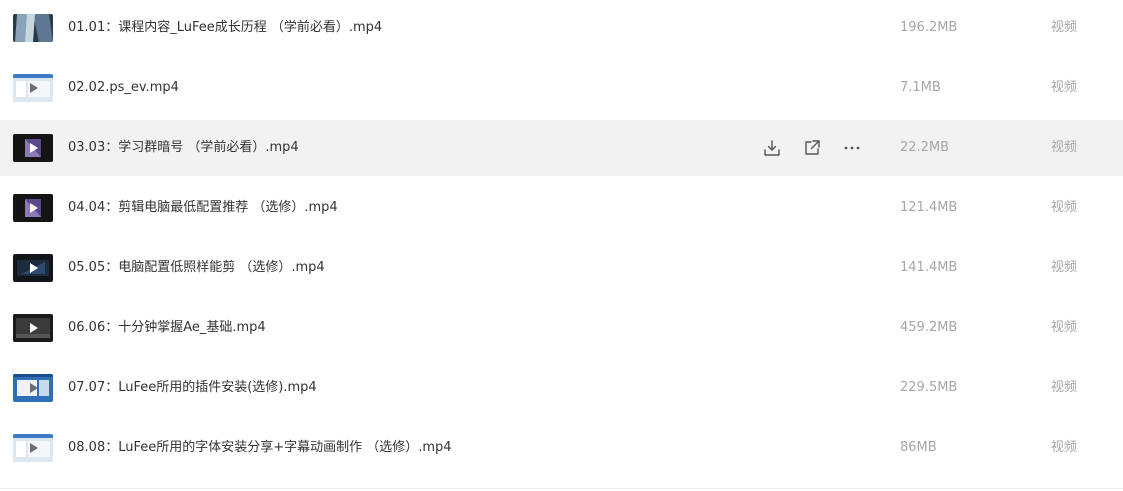 The height and width of the screenshot is (491, 1123). I want to click on more-icon, so click(852, 148).